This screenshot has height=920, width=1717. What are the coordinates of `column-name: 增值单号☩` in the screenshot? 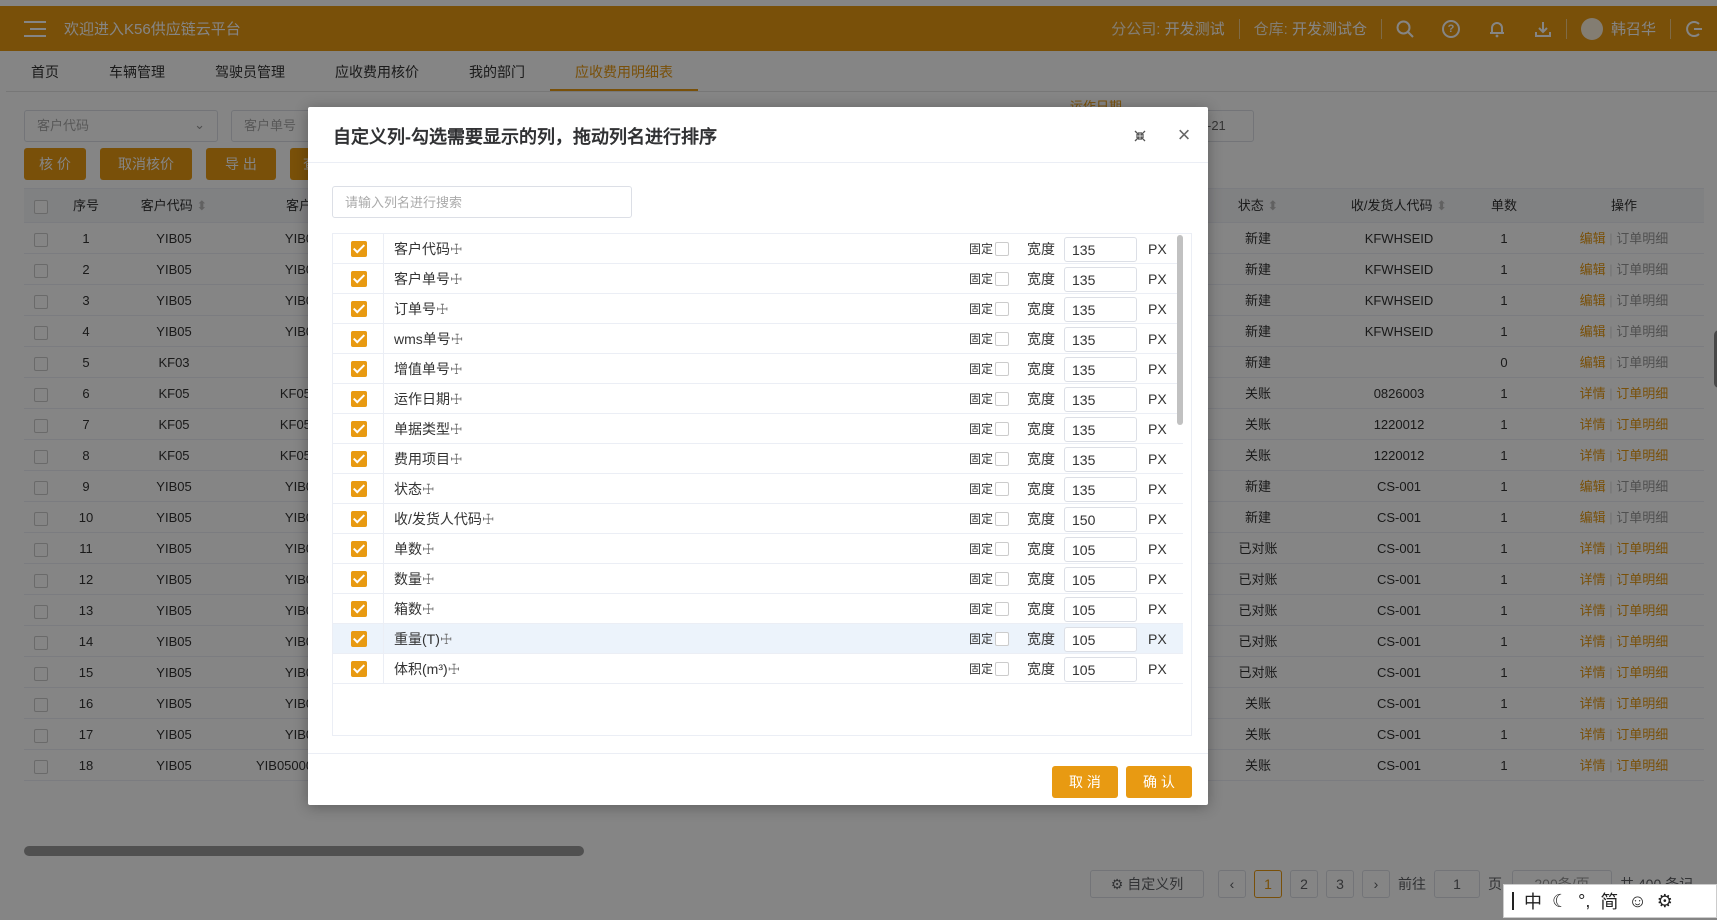 It's located at (428, 369).